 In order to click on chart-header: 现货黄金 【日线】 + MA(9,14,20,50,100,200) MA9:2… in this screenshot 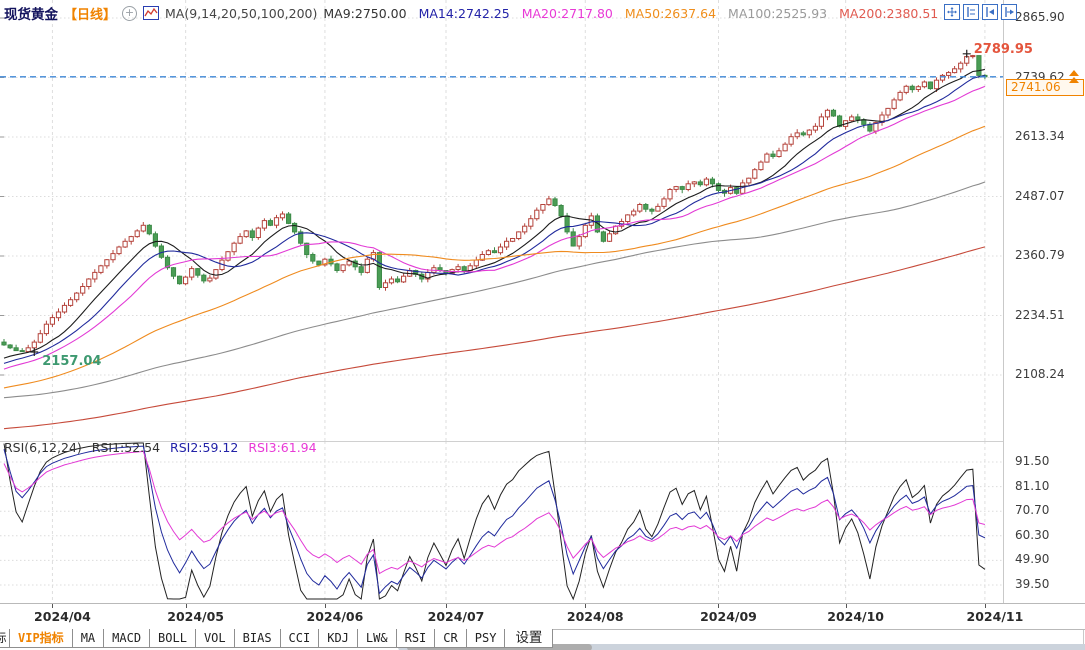, I will do `click(471, 13)`.